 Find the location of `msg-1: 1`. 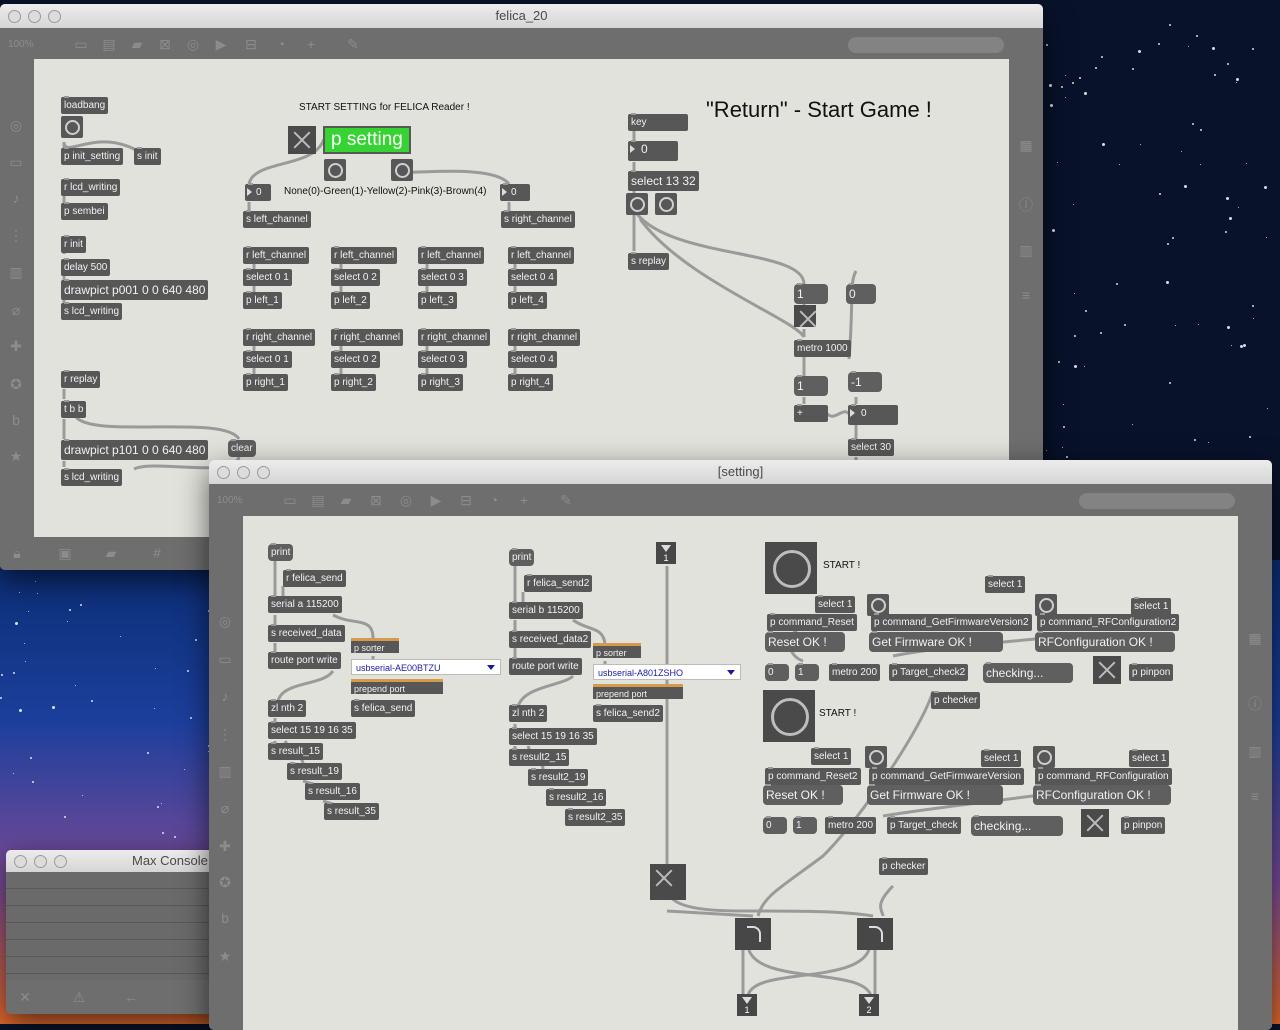

msg-1: 1 is located at coordinates (811, 293).